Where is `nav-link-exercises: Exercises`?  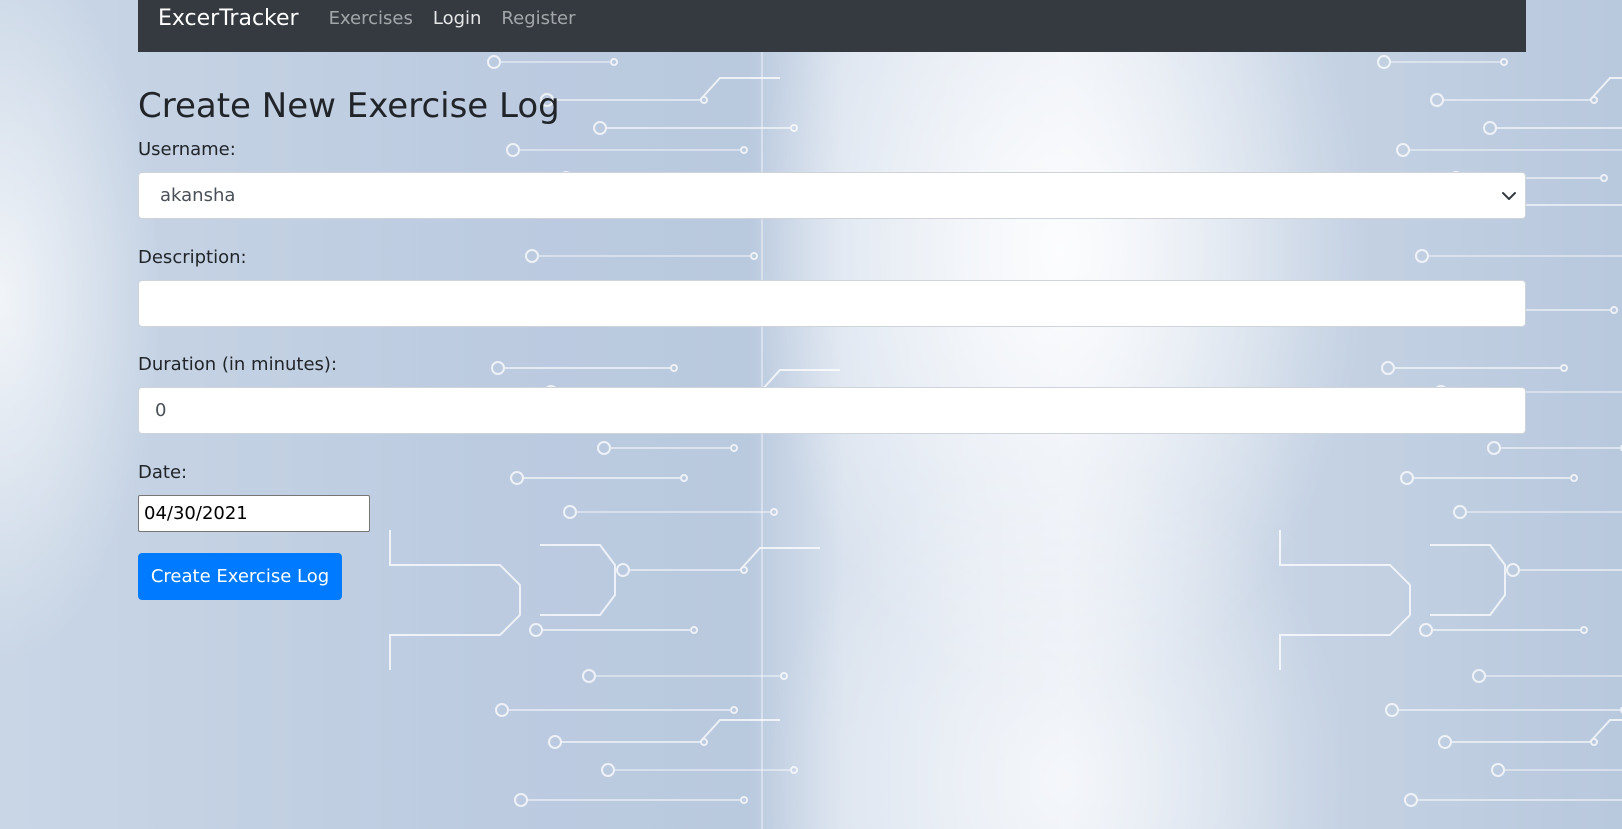 nav-link-exercises: Exercises is located at coordinates (371, 18).